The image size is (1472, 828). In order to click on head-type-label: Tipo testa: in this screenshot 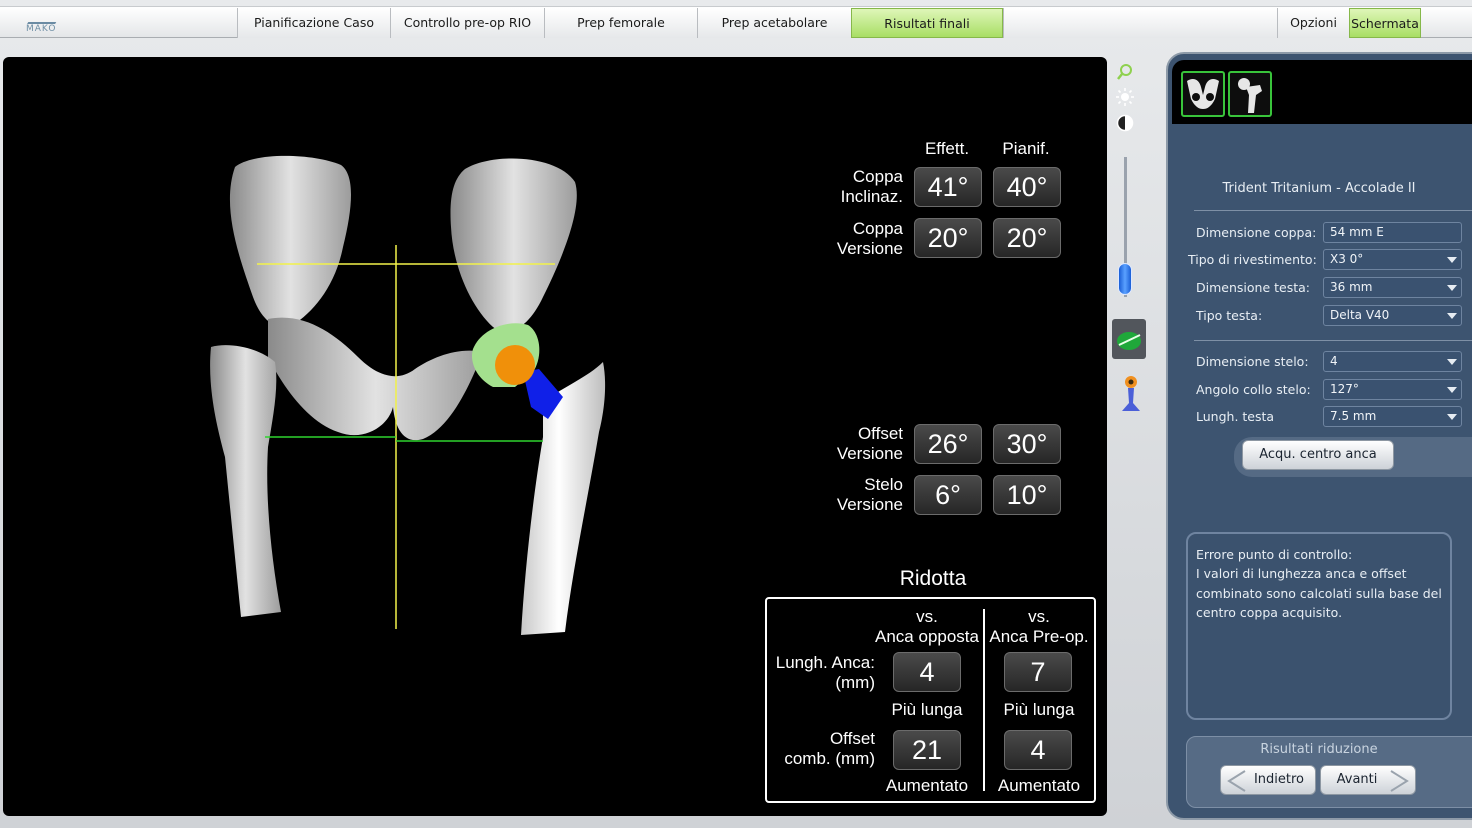, I will do `click(1229, 315)`.